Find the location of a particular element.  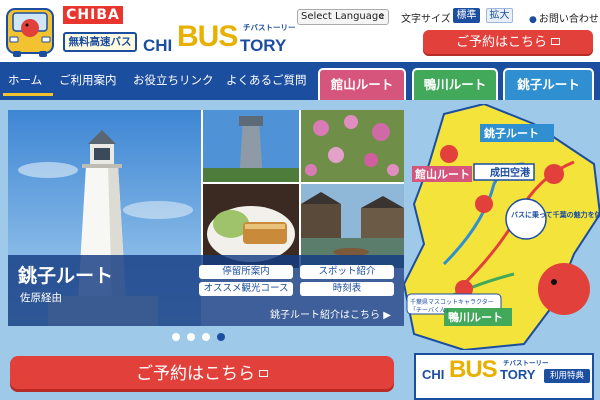

nav-active-indicator is located at coordinates (28, 94).